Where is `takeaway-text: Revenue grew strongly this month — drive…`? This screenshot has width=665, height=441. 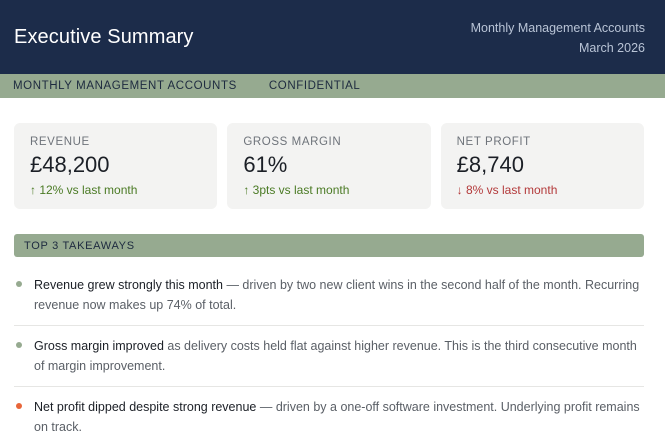 takeaway-text: Revenue grew strongly this month — drive… is located at coordinates (339, 295).